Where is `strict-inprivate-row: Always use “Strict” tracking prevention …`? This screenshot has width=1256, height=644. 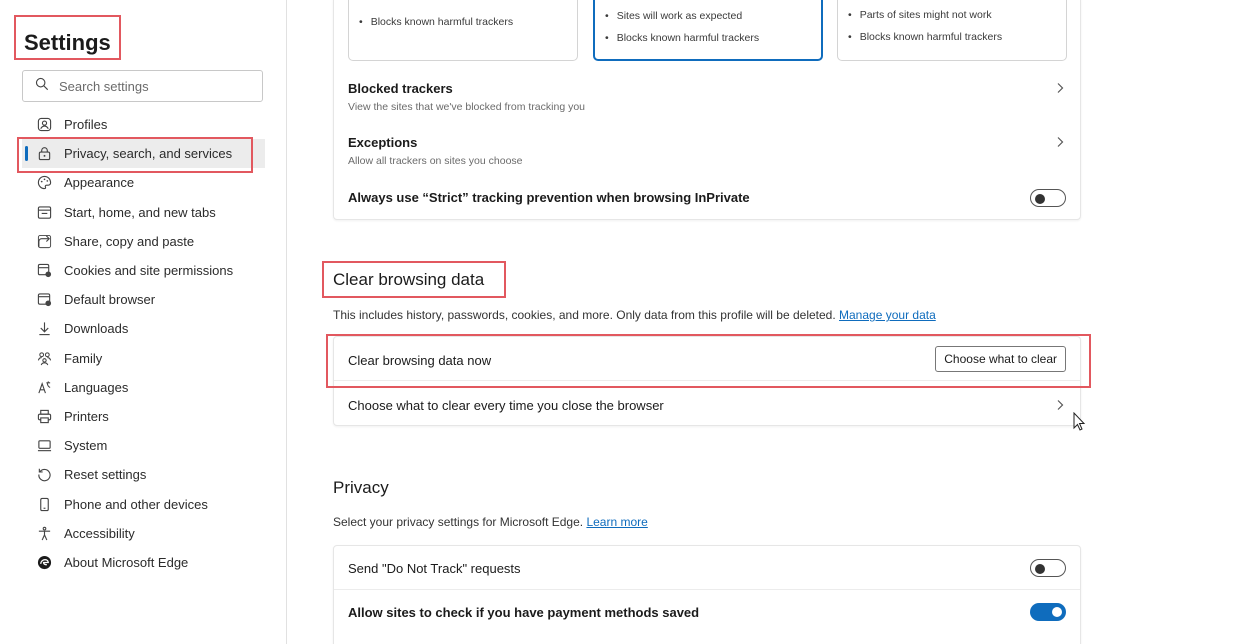 strict-inprivate-row: Always use “Strict” tracking prevention … is located at coordinates (707, 198).